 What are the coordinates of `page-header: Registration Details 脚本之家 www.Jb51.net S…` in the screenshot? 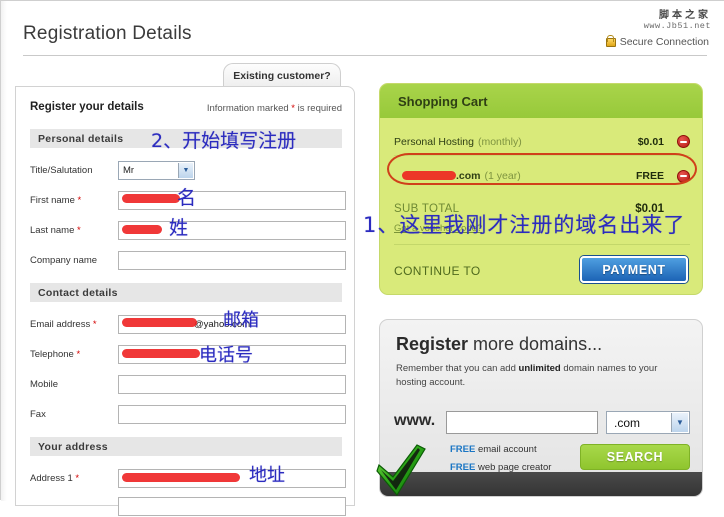 It's located at (365, 32).